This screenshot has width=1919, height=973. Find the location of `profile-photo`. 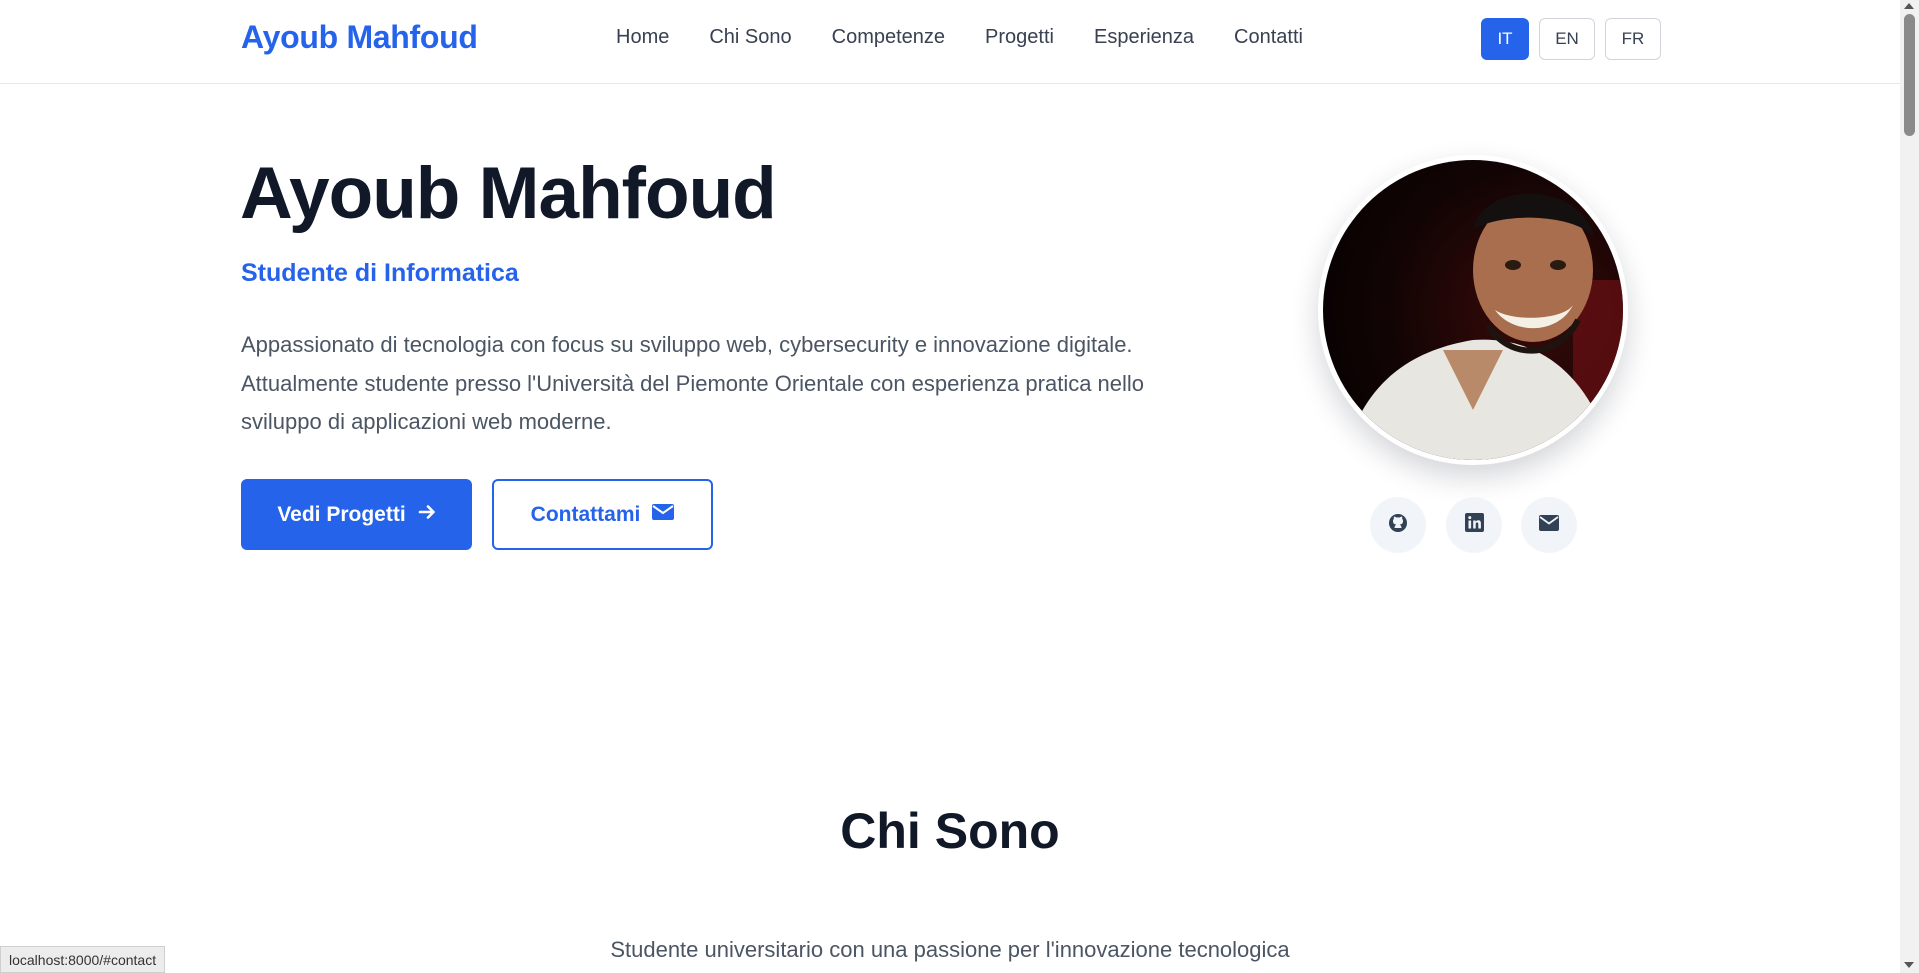

profile-photo is located at coordinates (1473, 310).